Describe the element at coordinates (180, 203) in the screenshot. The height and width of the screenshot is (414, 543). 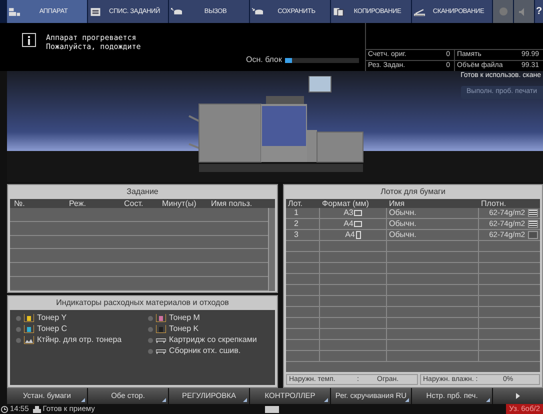
I see `column-header: Минут(ы)` at that location.